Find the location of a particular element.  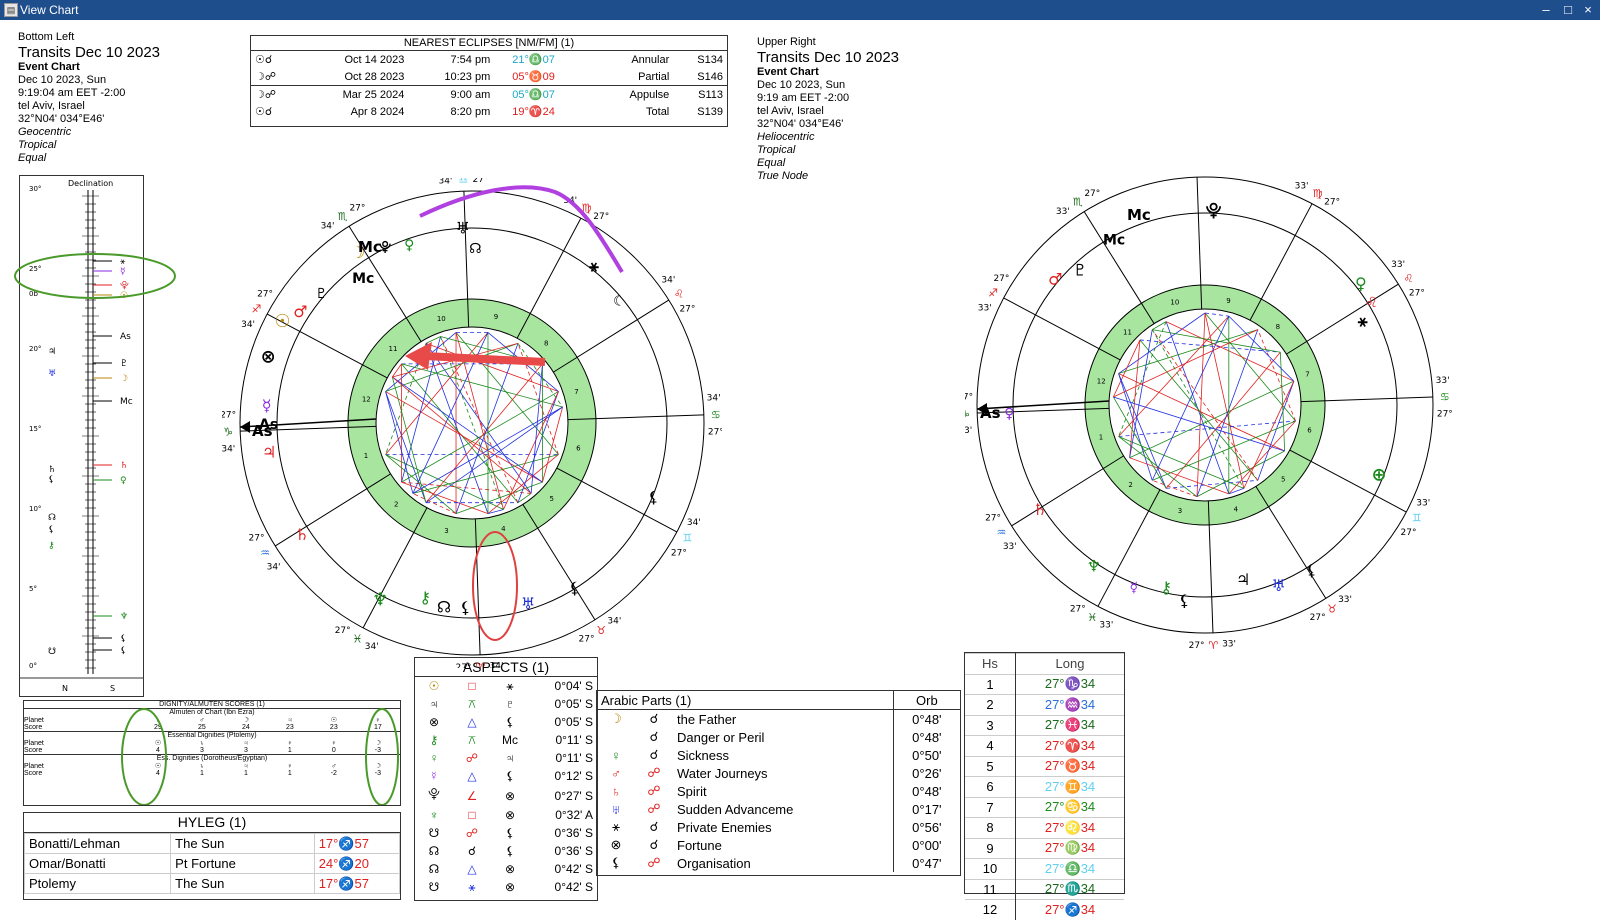

dignity-planet: ♃ is located at coordinates (246, 766).